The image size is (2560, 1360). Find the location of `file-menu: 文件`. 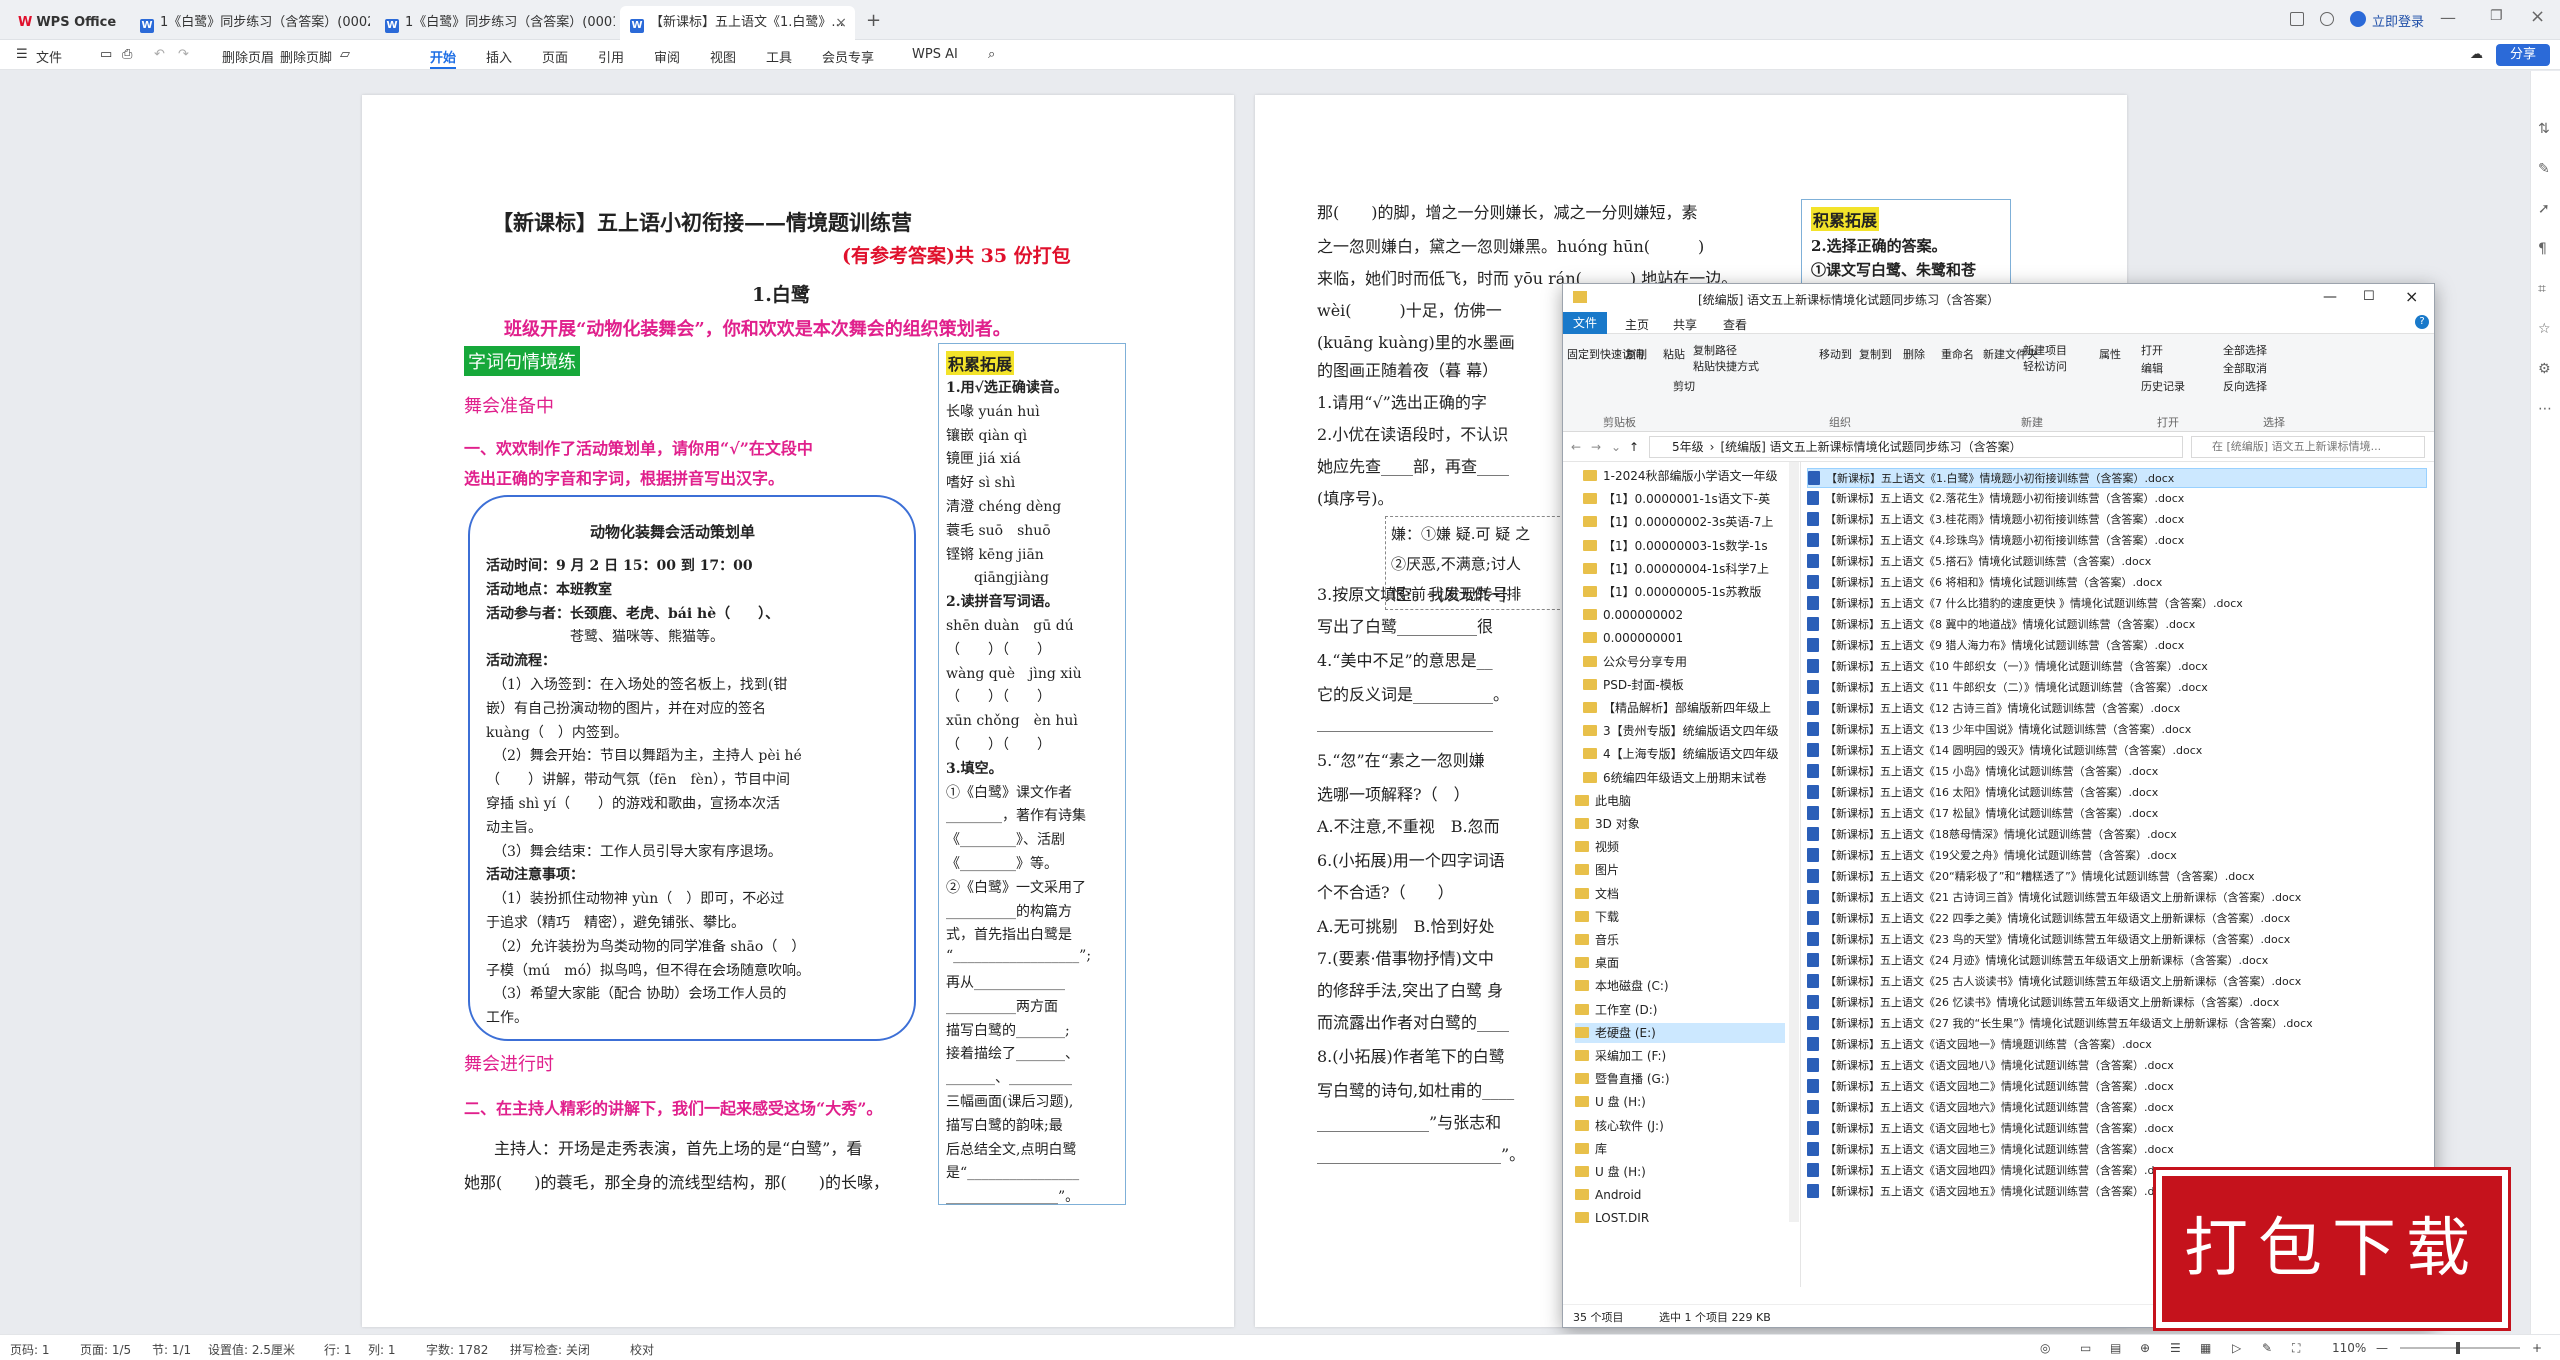

file-menu: 文件 is located at coordinates (49, 56).